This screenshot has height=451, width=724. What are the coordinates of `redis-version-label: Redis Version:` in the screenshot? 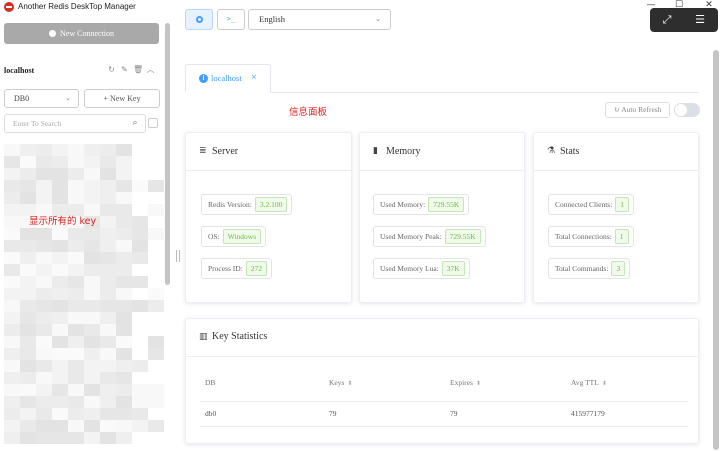 It's located at (230, 204).